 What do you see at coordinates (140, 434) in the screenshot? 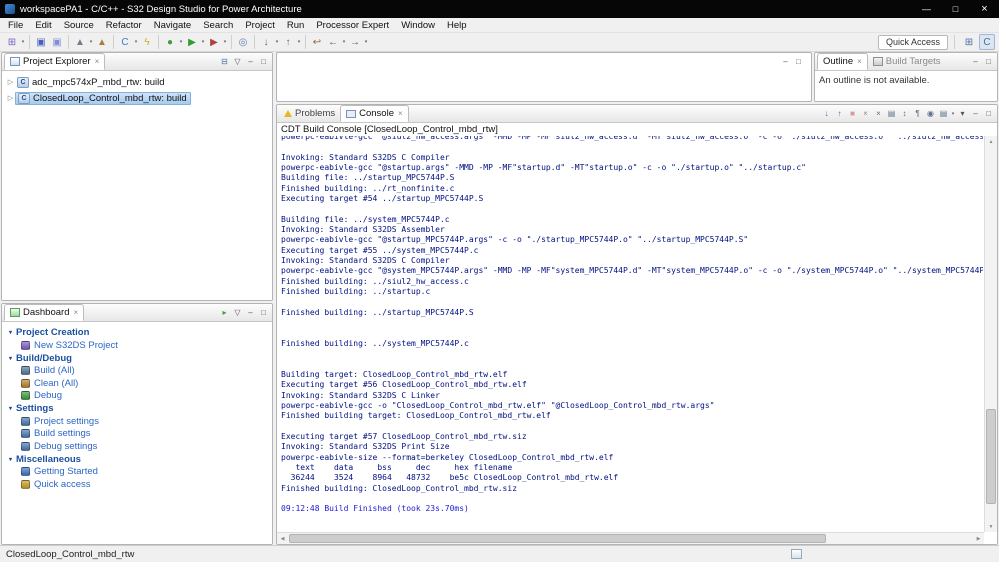
I see `dashboard-link-build-settings: Build settings` at bounding box center [140, 434].